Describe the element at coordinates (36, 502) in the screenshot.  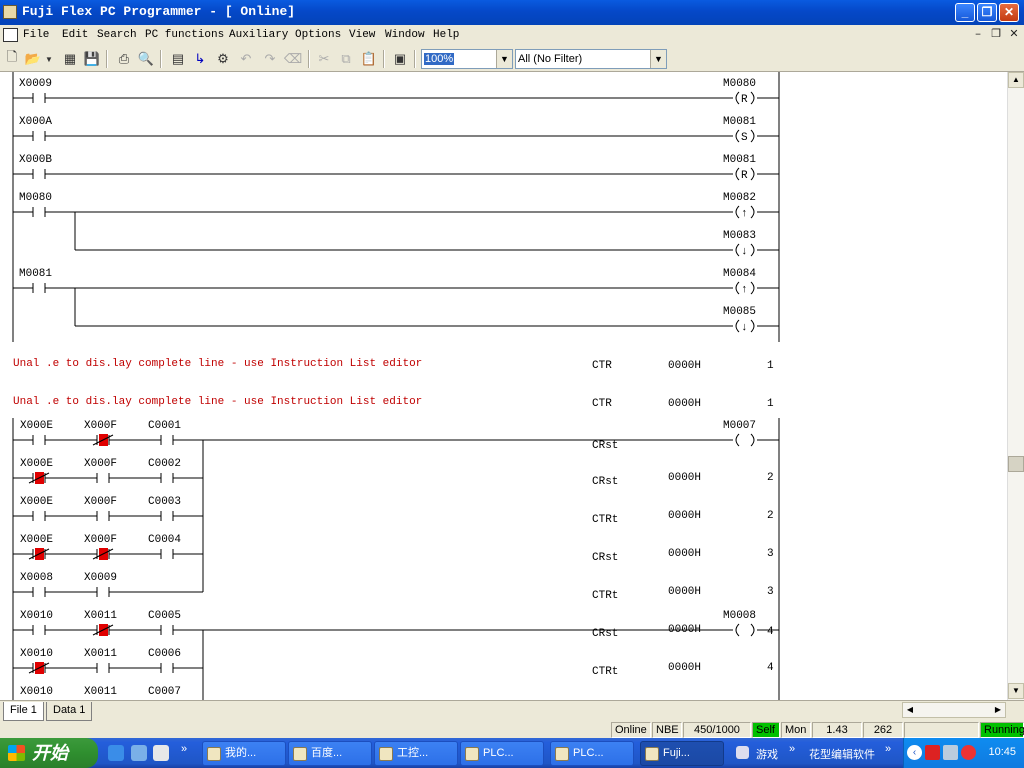
I see `contact-label: X000E` at that location.